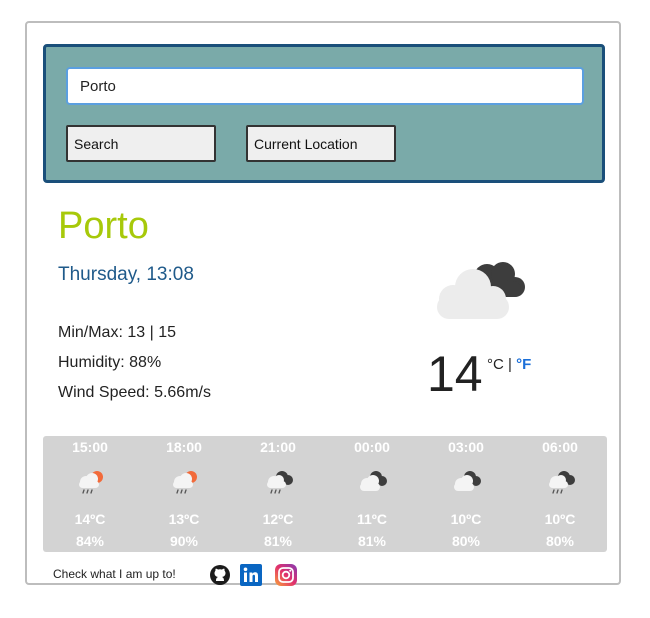 The image size is (650, 618). What do you see at coordinates (278, 447) in the screenshot?
I see `forecast-time: 21:00` at bounding box center [278, 447].